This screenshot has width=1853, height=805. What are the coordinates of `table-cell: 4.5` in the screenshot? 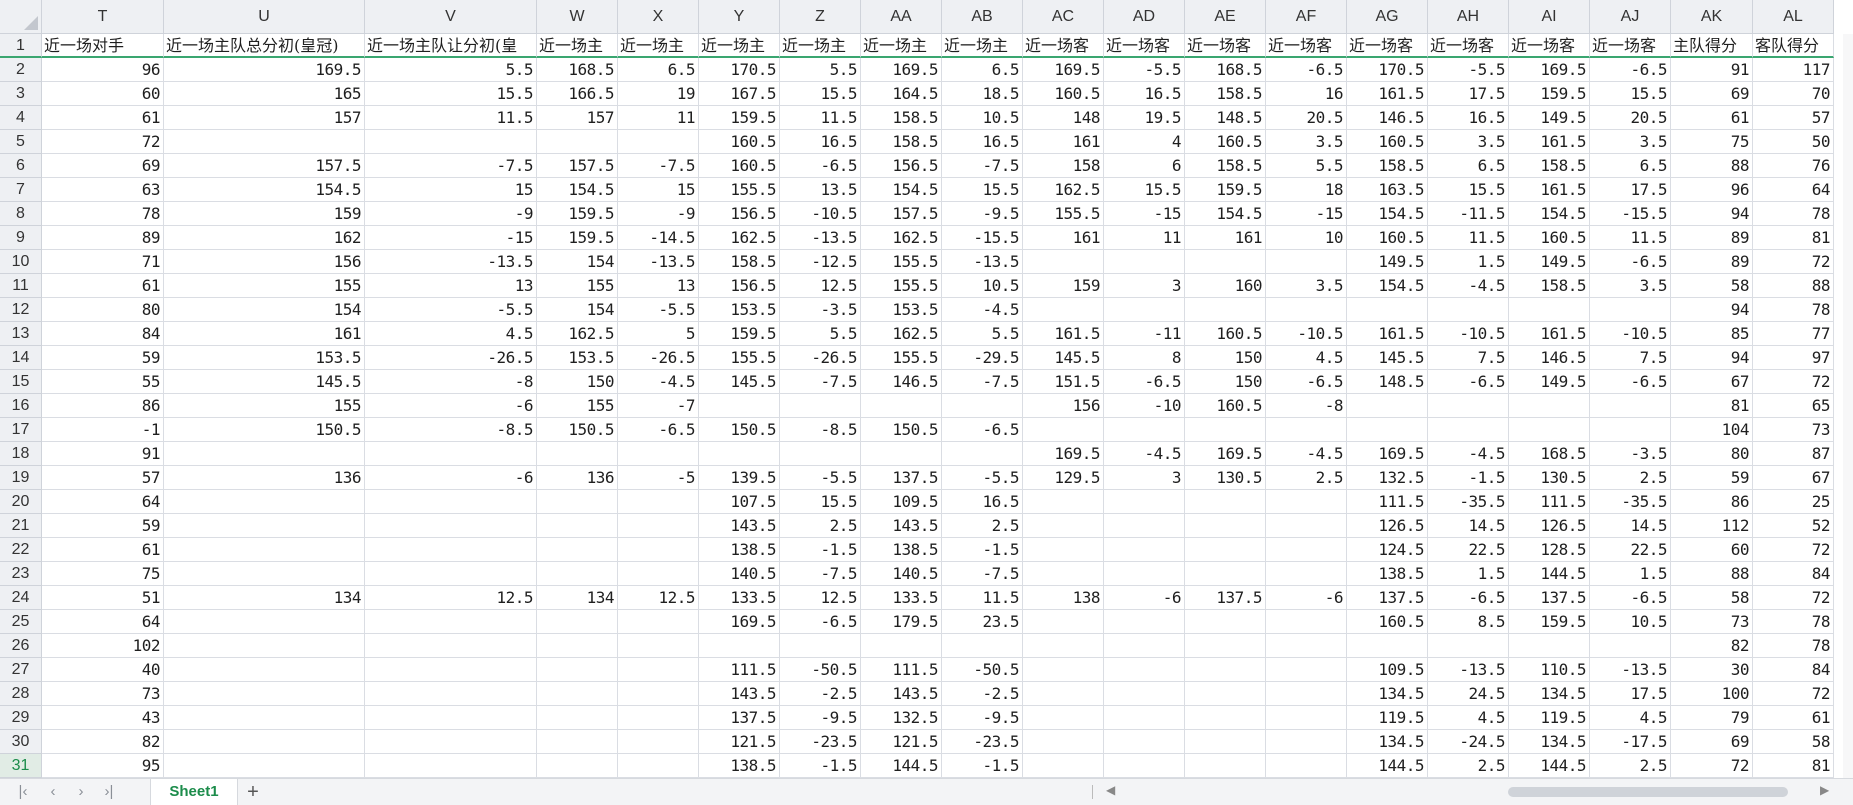 It's located at (451, 334).